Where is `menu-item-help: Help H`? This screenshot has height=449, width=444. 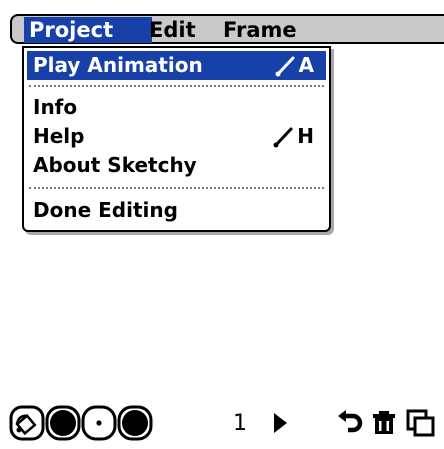
menu-item-help: Help H is located at coordinates (176, 136).